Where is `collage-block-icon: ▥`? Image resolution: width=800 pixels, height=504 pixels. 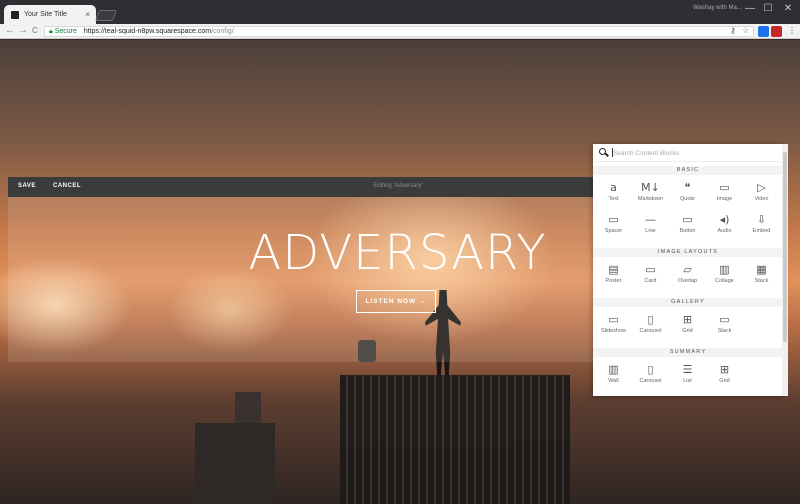
collage-block-icon: ▥ is located at coordinates (724, 269).